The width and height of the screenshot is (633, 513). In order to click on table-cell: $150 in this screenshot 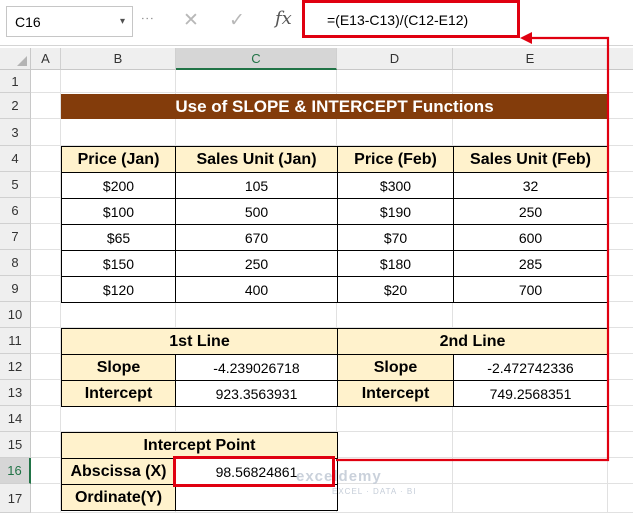, I will do `click(118, 263)`.